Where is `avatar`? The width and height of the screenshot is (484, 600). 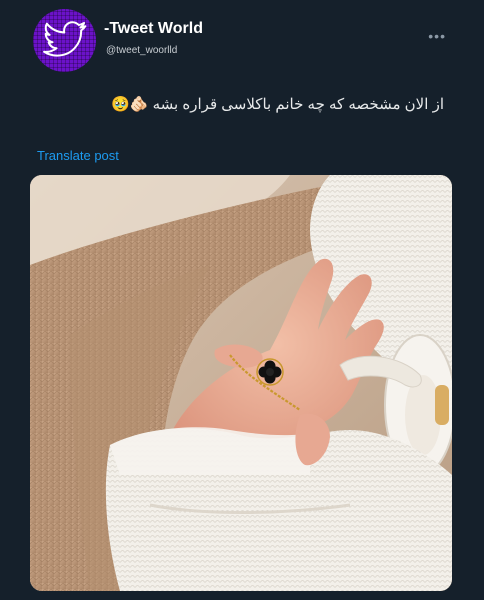
avatar is located at coordinates (64, 40).